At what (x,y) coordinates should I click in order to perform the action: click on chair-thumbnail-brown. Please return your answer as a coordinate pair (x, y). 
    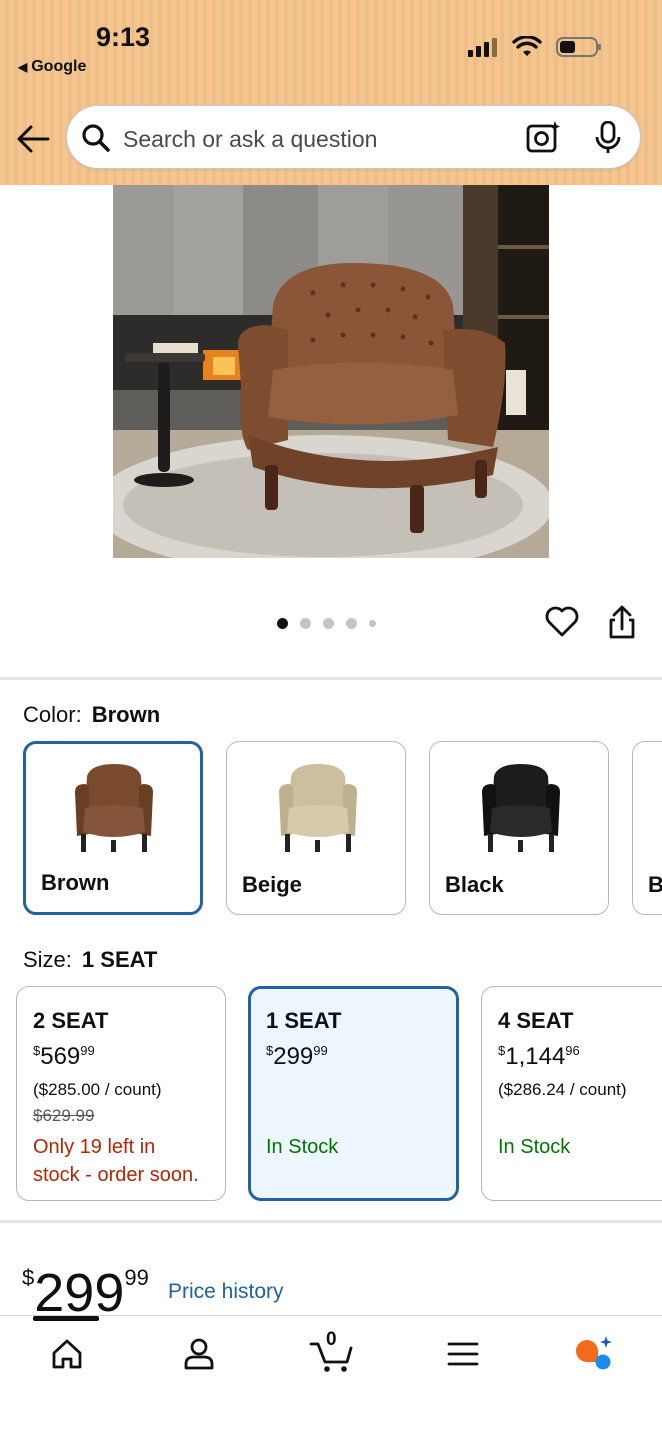
    Looking at the image, I should click on (114, 808).